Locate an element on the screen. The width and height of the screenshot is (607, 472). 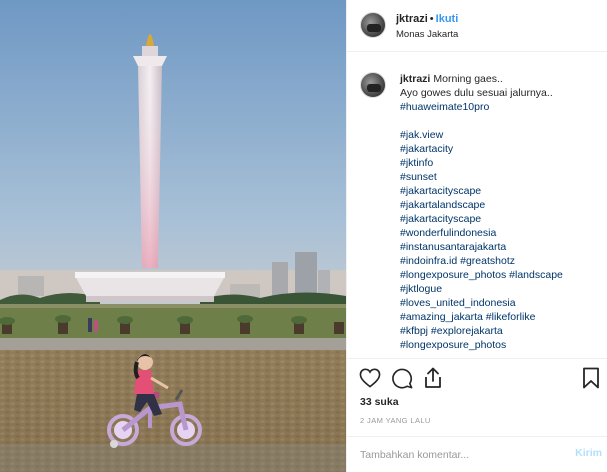
caption-username: jktrazi is located at coordinates (415, 79).